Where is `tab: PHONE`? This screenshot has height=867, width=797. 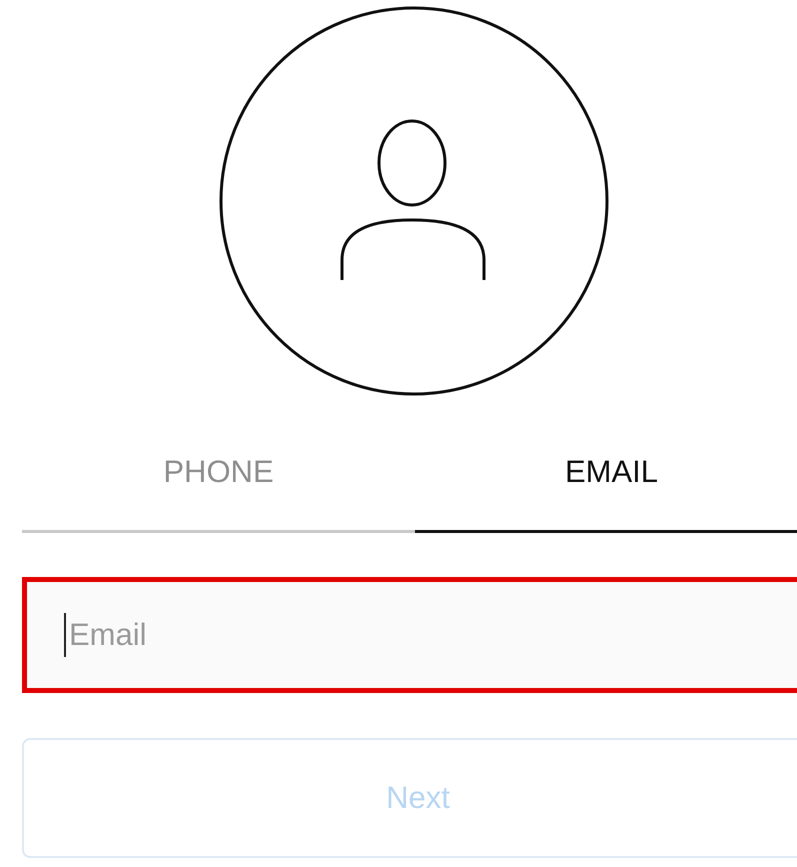 tab: PHONE is located at coordinates (218, 489).